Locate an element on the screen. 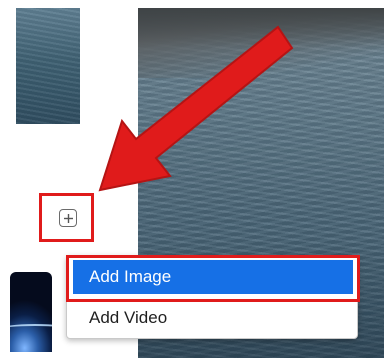 This screenshot has width=384, height=358. menu-item-add-video: Add Video is located at coordinates (213, 318).